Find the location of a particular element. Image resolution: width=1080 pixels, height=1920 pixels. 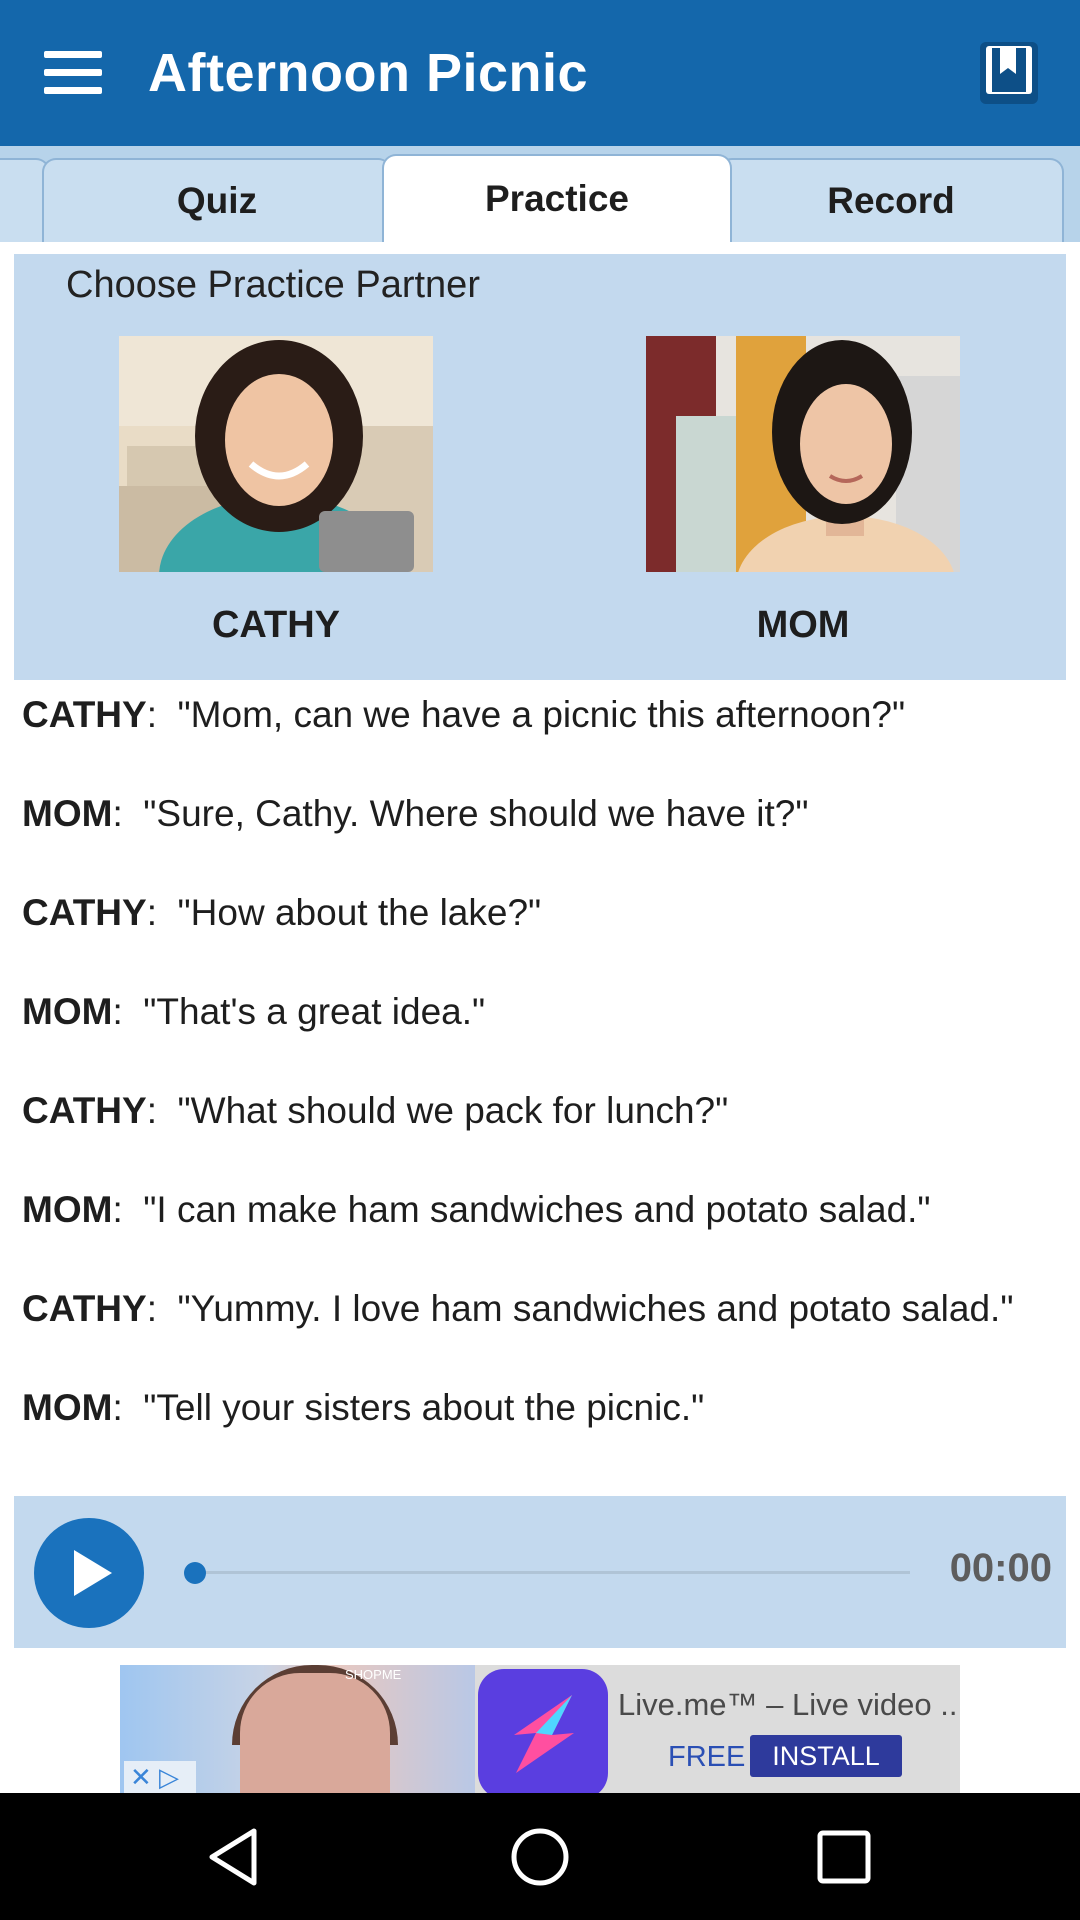

tab-quiz-label: Quiz is located at coordinates (217, 200).